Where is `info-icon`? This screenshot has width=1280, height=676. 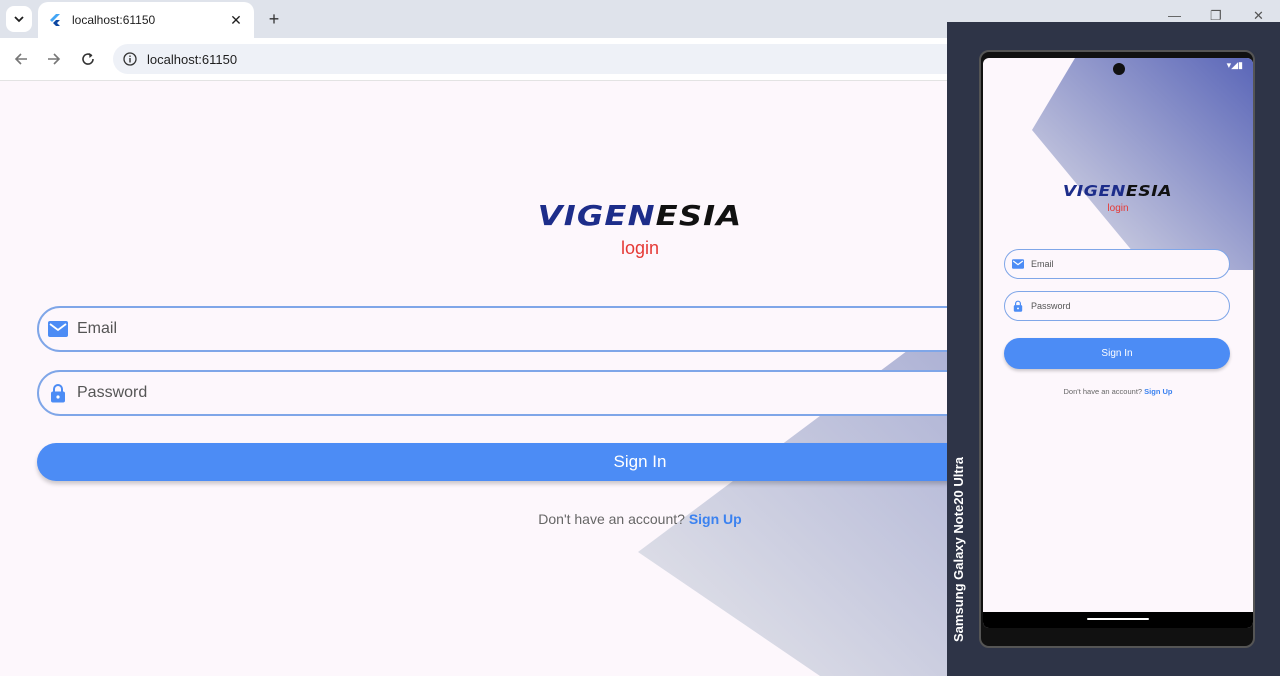 info-icon is located at coordinates (130, 59).